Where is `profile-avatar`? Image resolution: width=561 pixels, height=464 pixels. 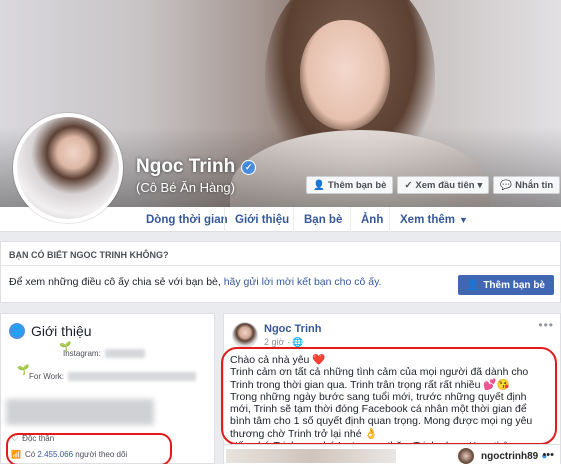
profile-avatar is located at coordinates (68, 168).